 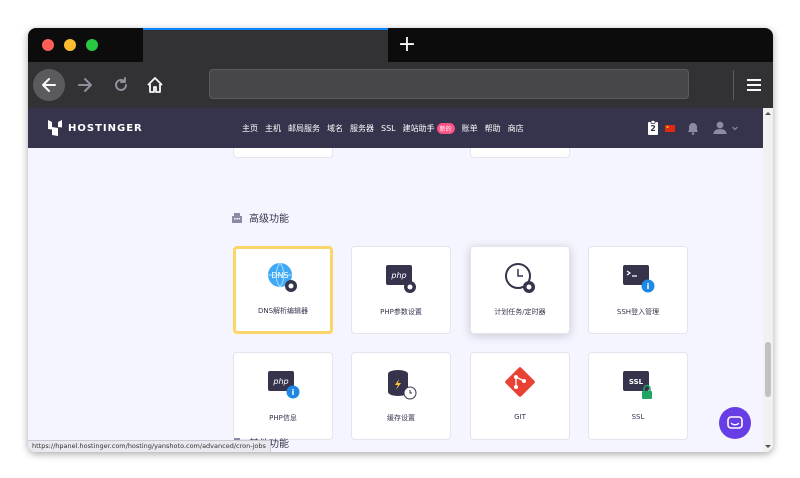 I want to click on header-right: 2, so click(x=705, y=128).